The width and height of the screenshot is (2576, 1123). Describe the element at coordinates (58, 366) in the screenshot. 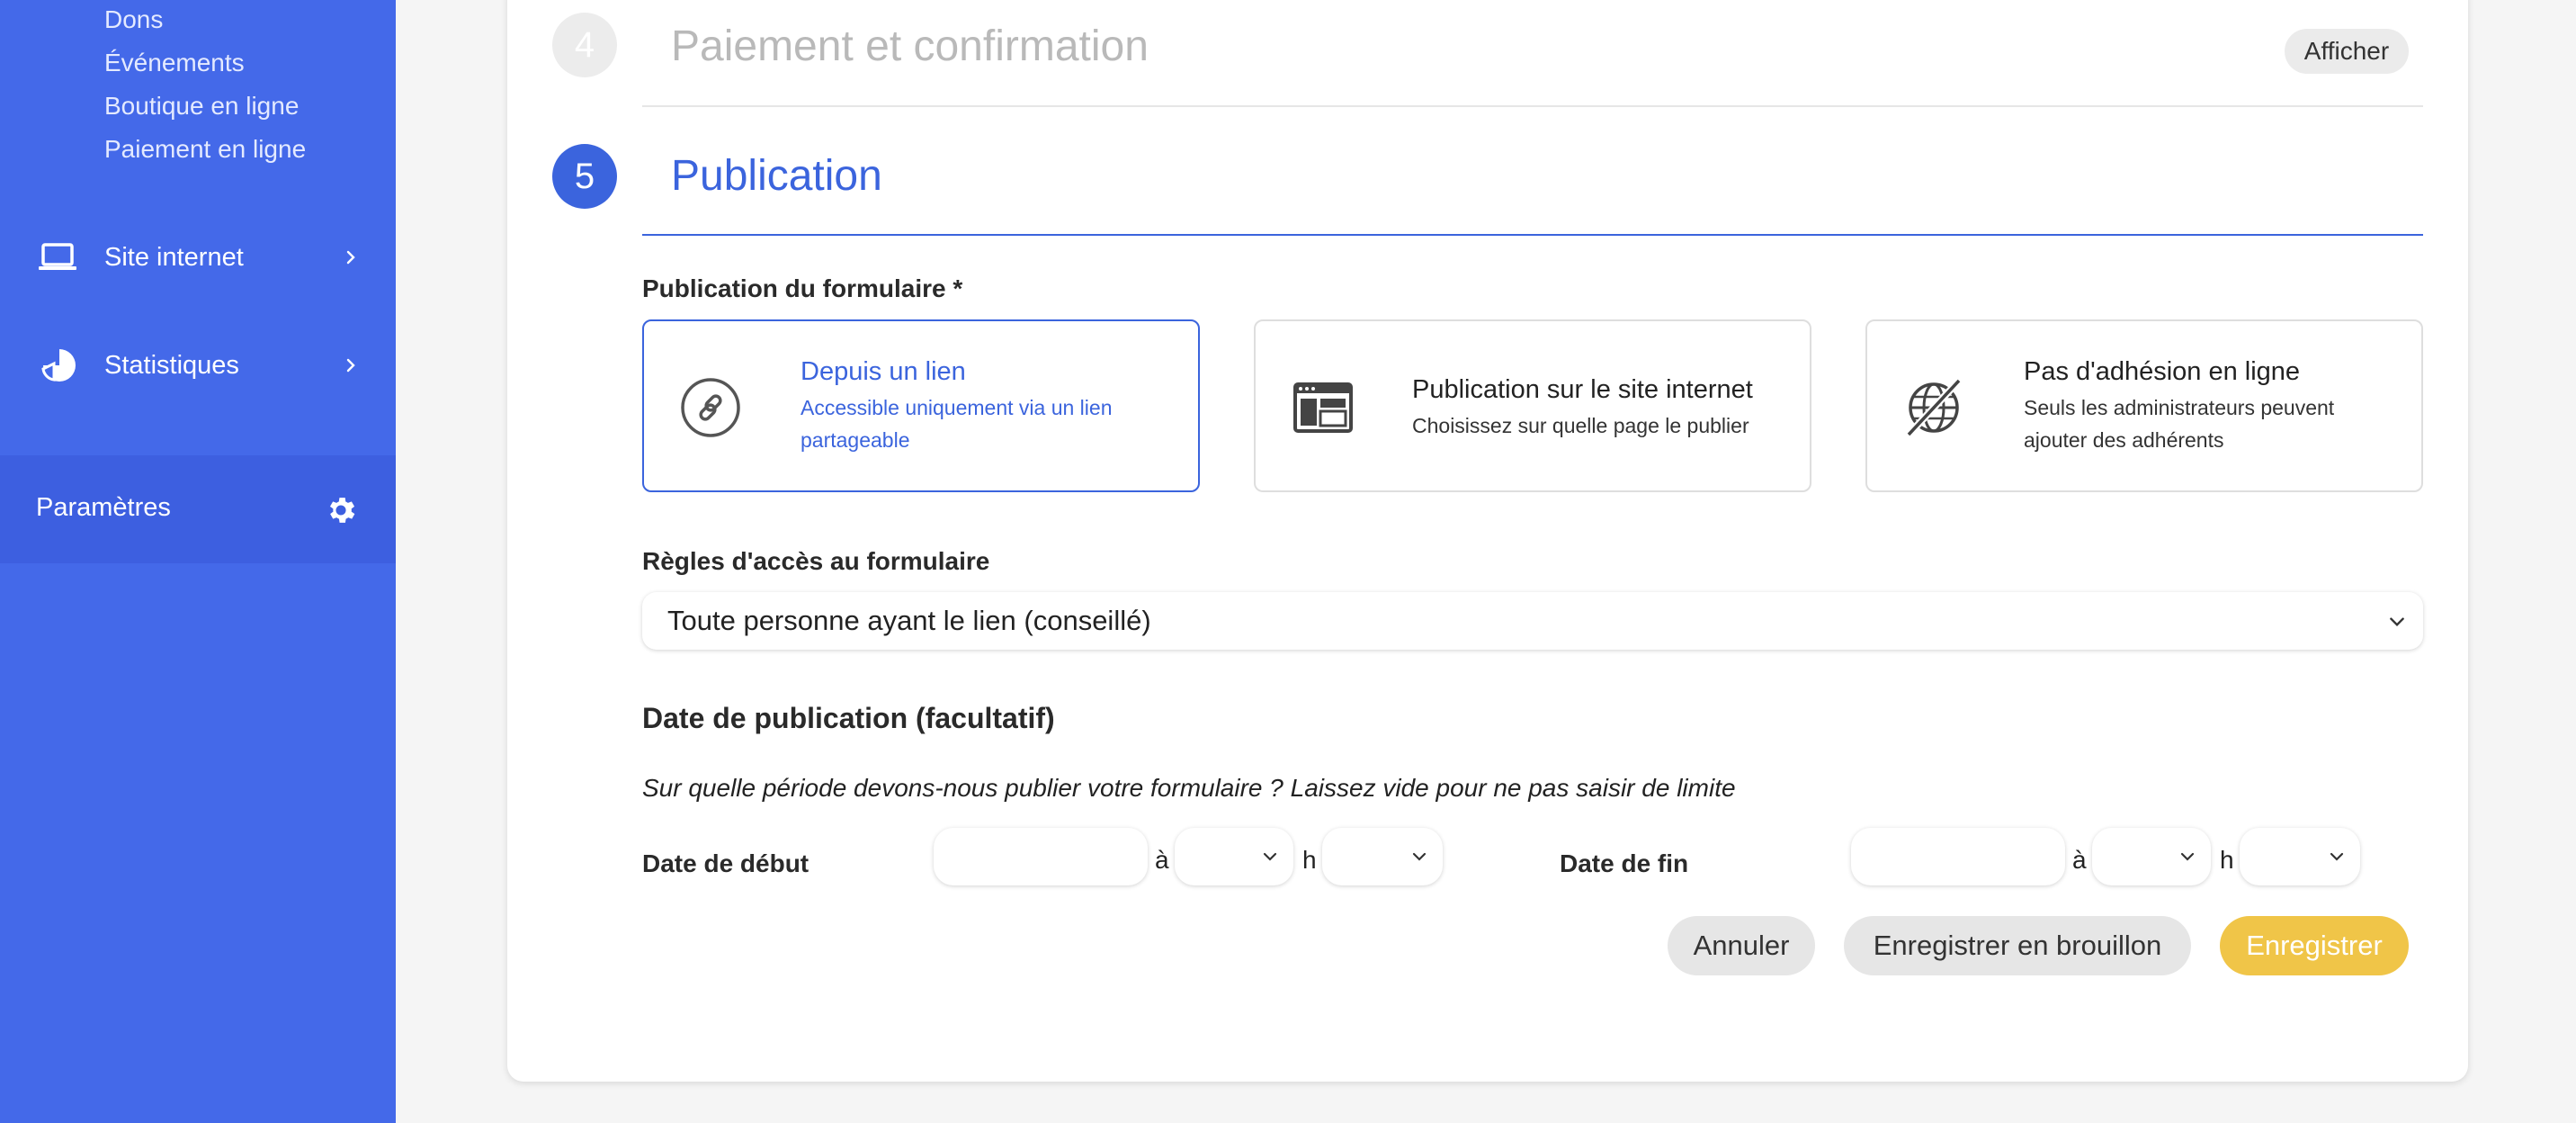

I see `pie-chart-icon` at that location.